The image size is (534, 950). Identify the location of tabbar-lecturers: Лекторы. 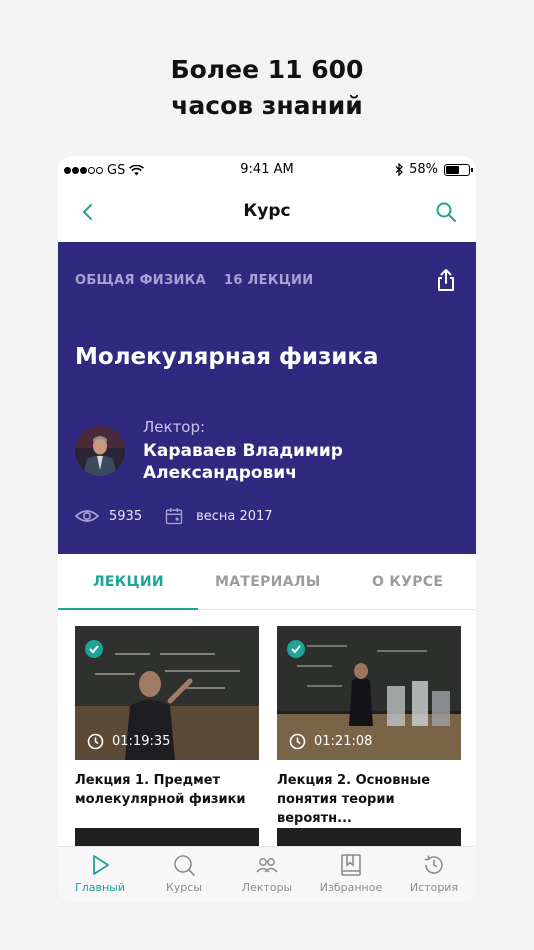
(267, 874).